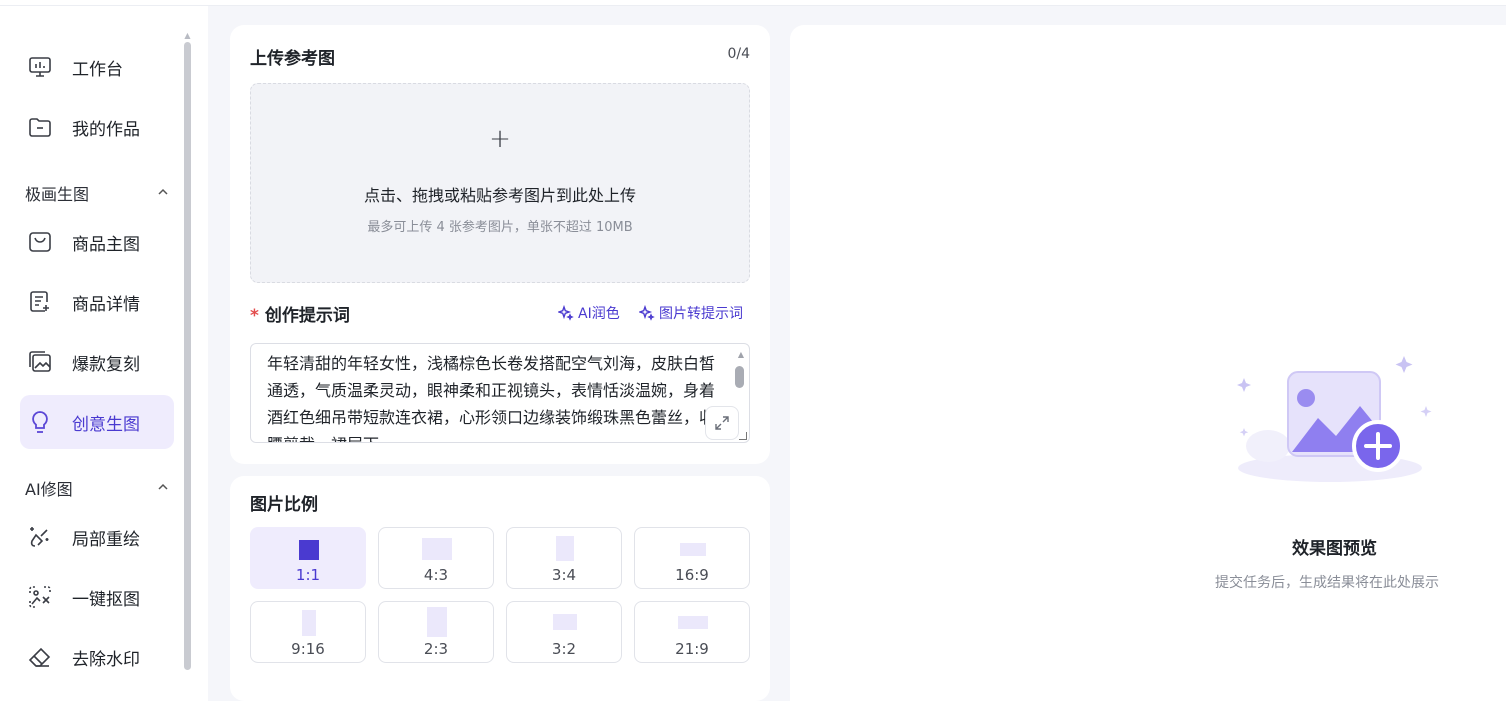 Image resolution: width=1506 pixels, height=701 pixels. I want to click on textarea-scrollbar-thumb, so click(739, 377).